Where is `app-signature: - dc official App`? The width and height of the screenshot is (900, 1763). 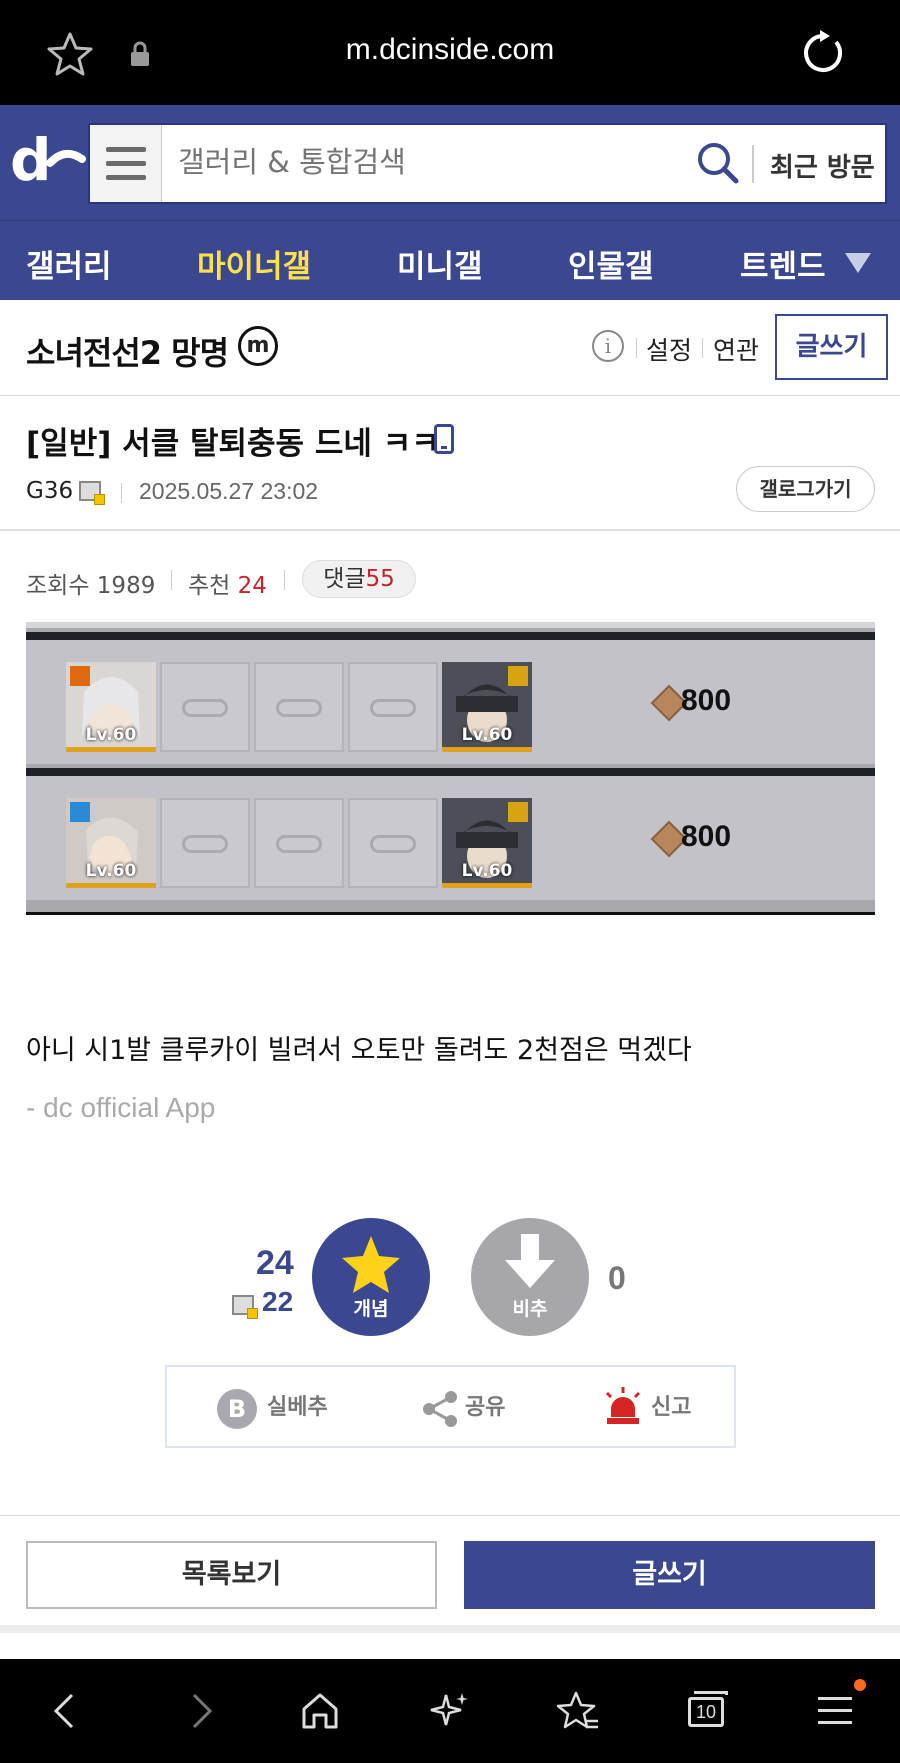 app-signature: - dc official App is located at coordinates (121, 1107).